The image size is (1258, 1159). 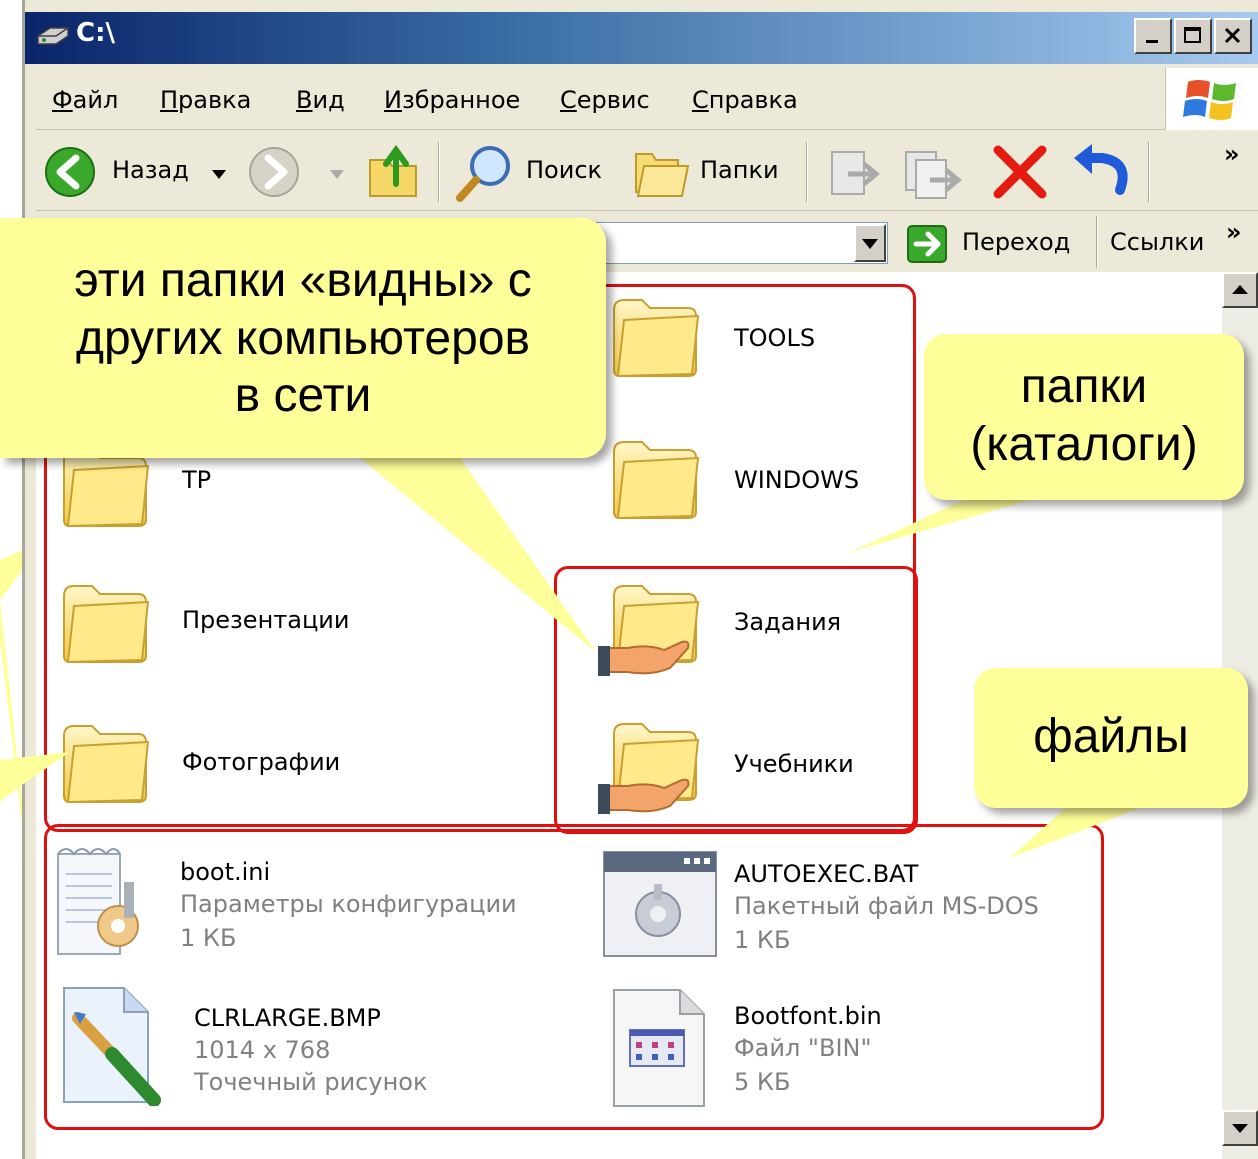 What do you see at coordinates (95, 33) in the screenshot?
I see `window-title: C:\` at bounding box center [95, 33].